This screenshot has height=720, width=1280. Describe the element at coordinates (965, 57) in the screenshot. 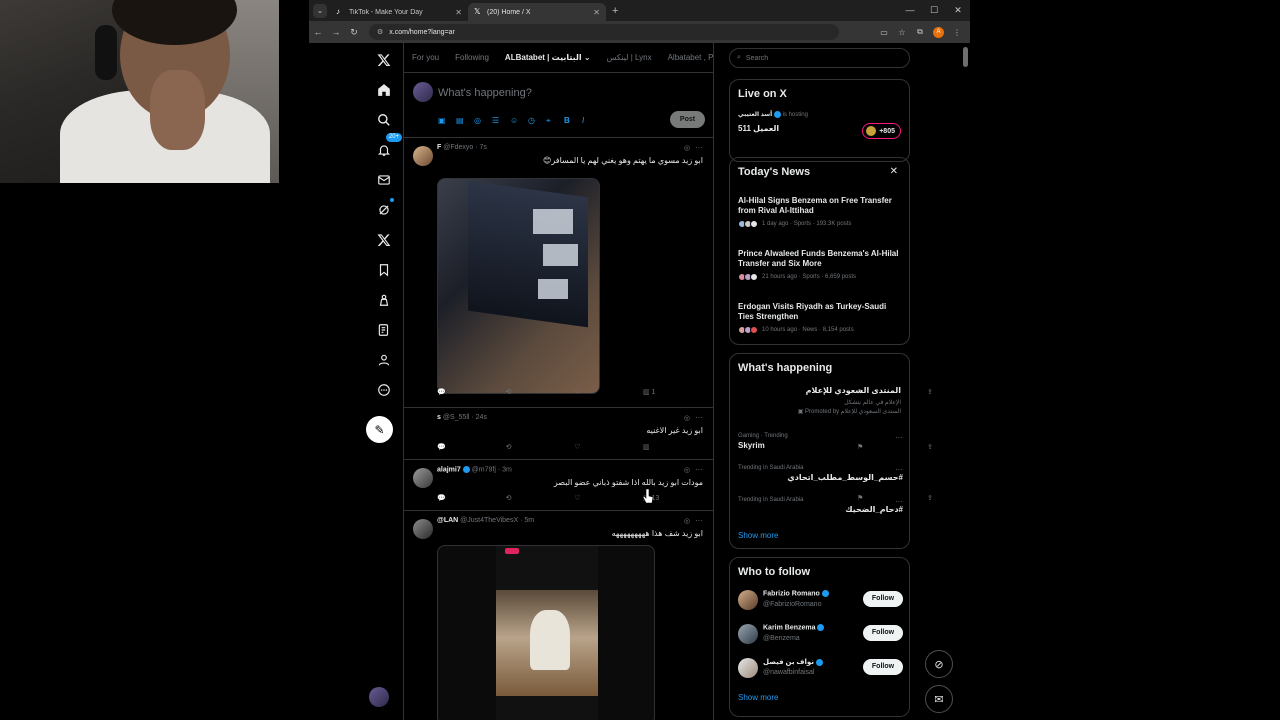

I see `page-scrollbar` at that location.